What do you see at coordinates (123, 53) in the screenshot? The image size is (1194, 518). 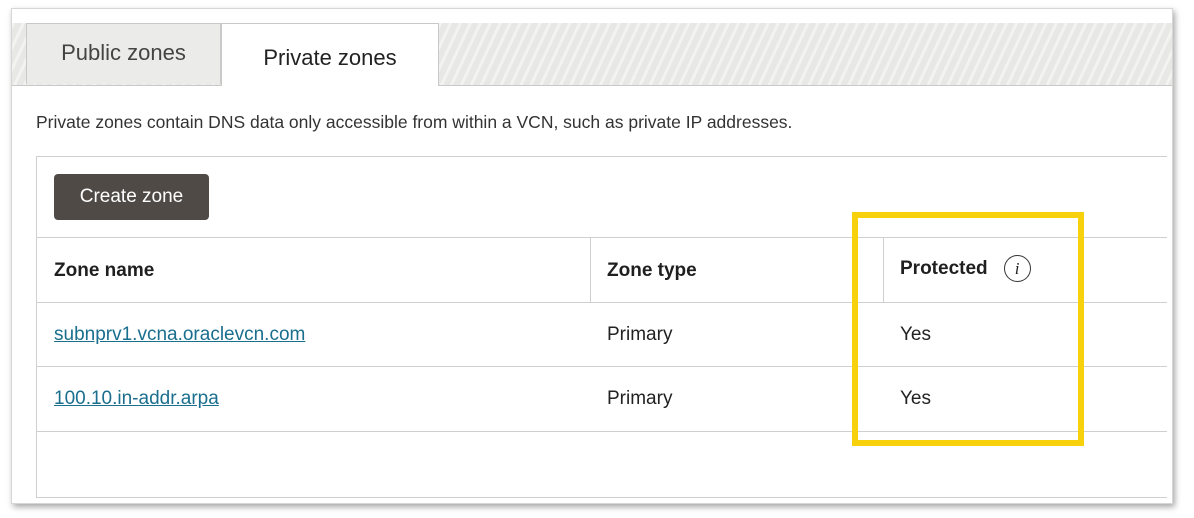 I see `tab-public-zones: Public zones` at bounding box center [123, 53].